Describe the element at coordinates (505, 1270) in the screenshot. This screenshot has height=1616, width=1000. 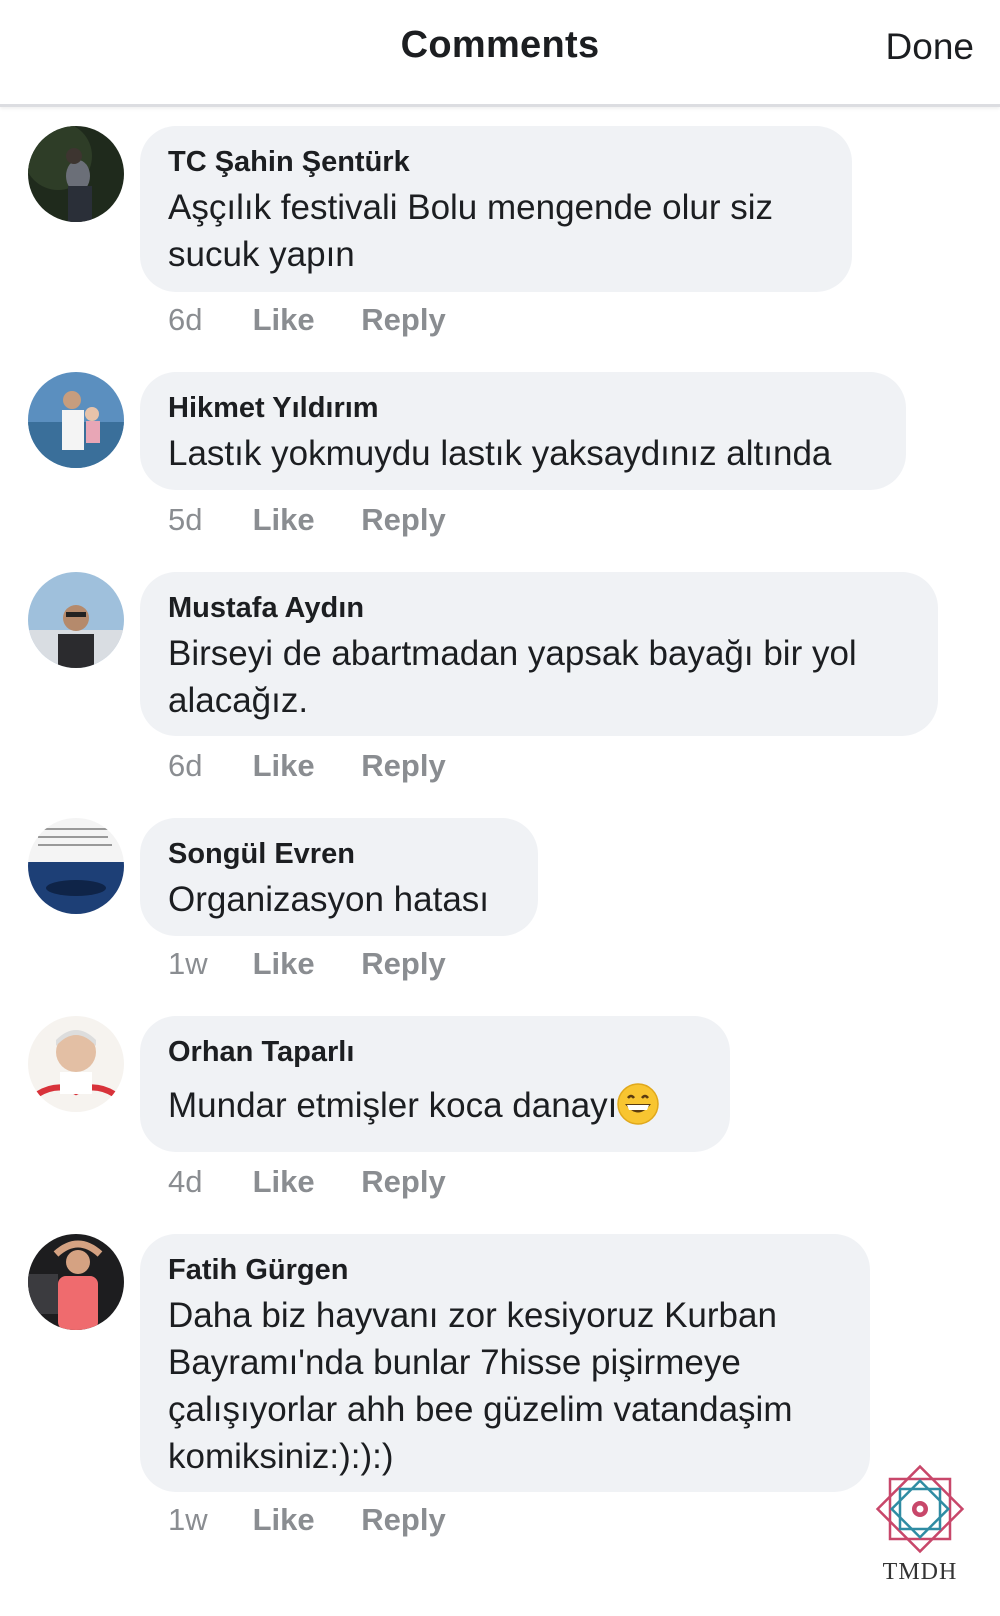
I see `comment-author: Fatih Gürgen` at that location.